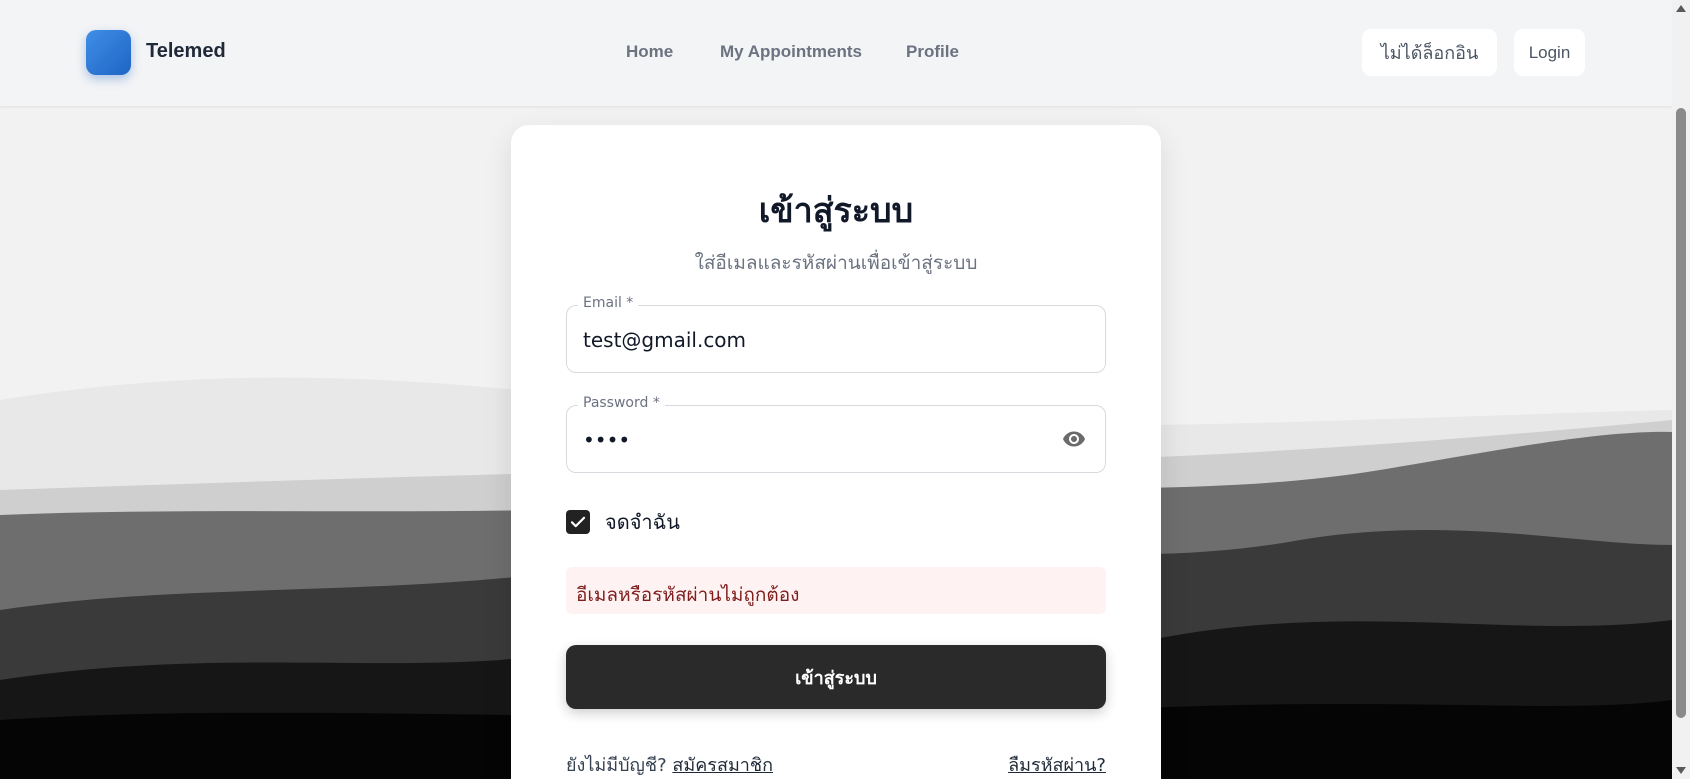 The width and height of the screenshot is (1690, 779). What do you see at coordinates (722, 765) in the screenshot?
I see `register-link: สมัครสมาชิก` at bounding box center [722, 765].